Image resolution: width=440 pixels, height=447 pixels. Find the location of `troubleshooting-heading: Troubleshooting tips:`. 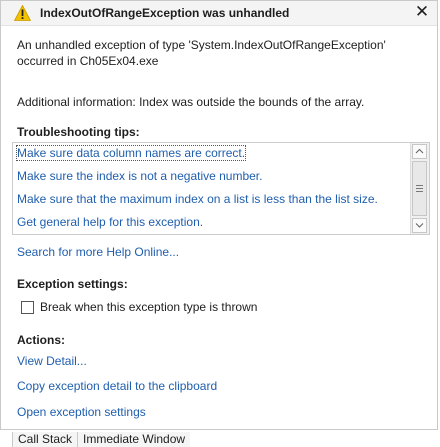

troubleshooting-heading: Troubleshooting tips: is located at coordinates (78, 132).